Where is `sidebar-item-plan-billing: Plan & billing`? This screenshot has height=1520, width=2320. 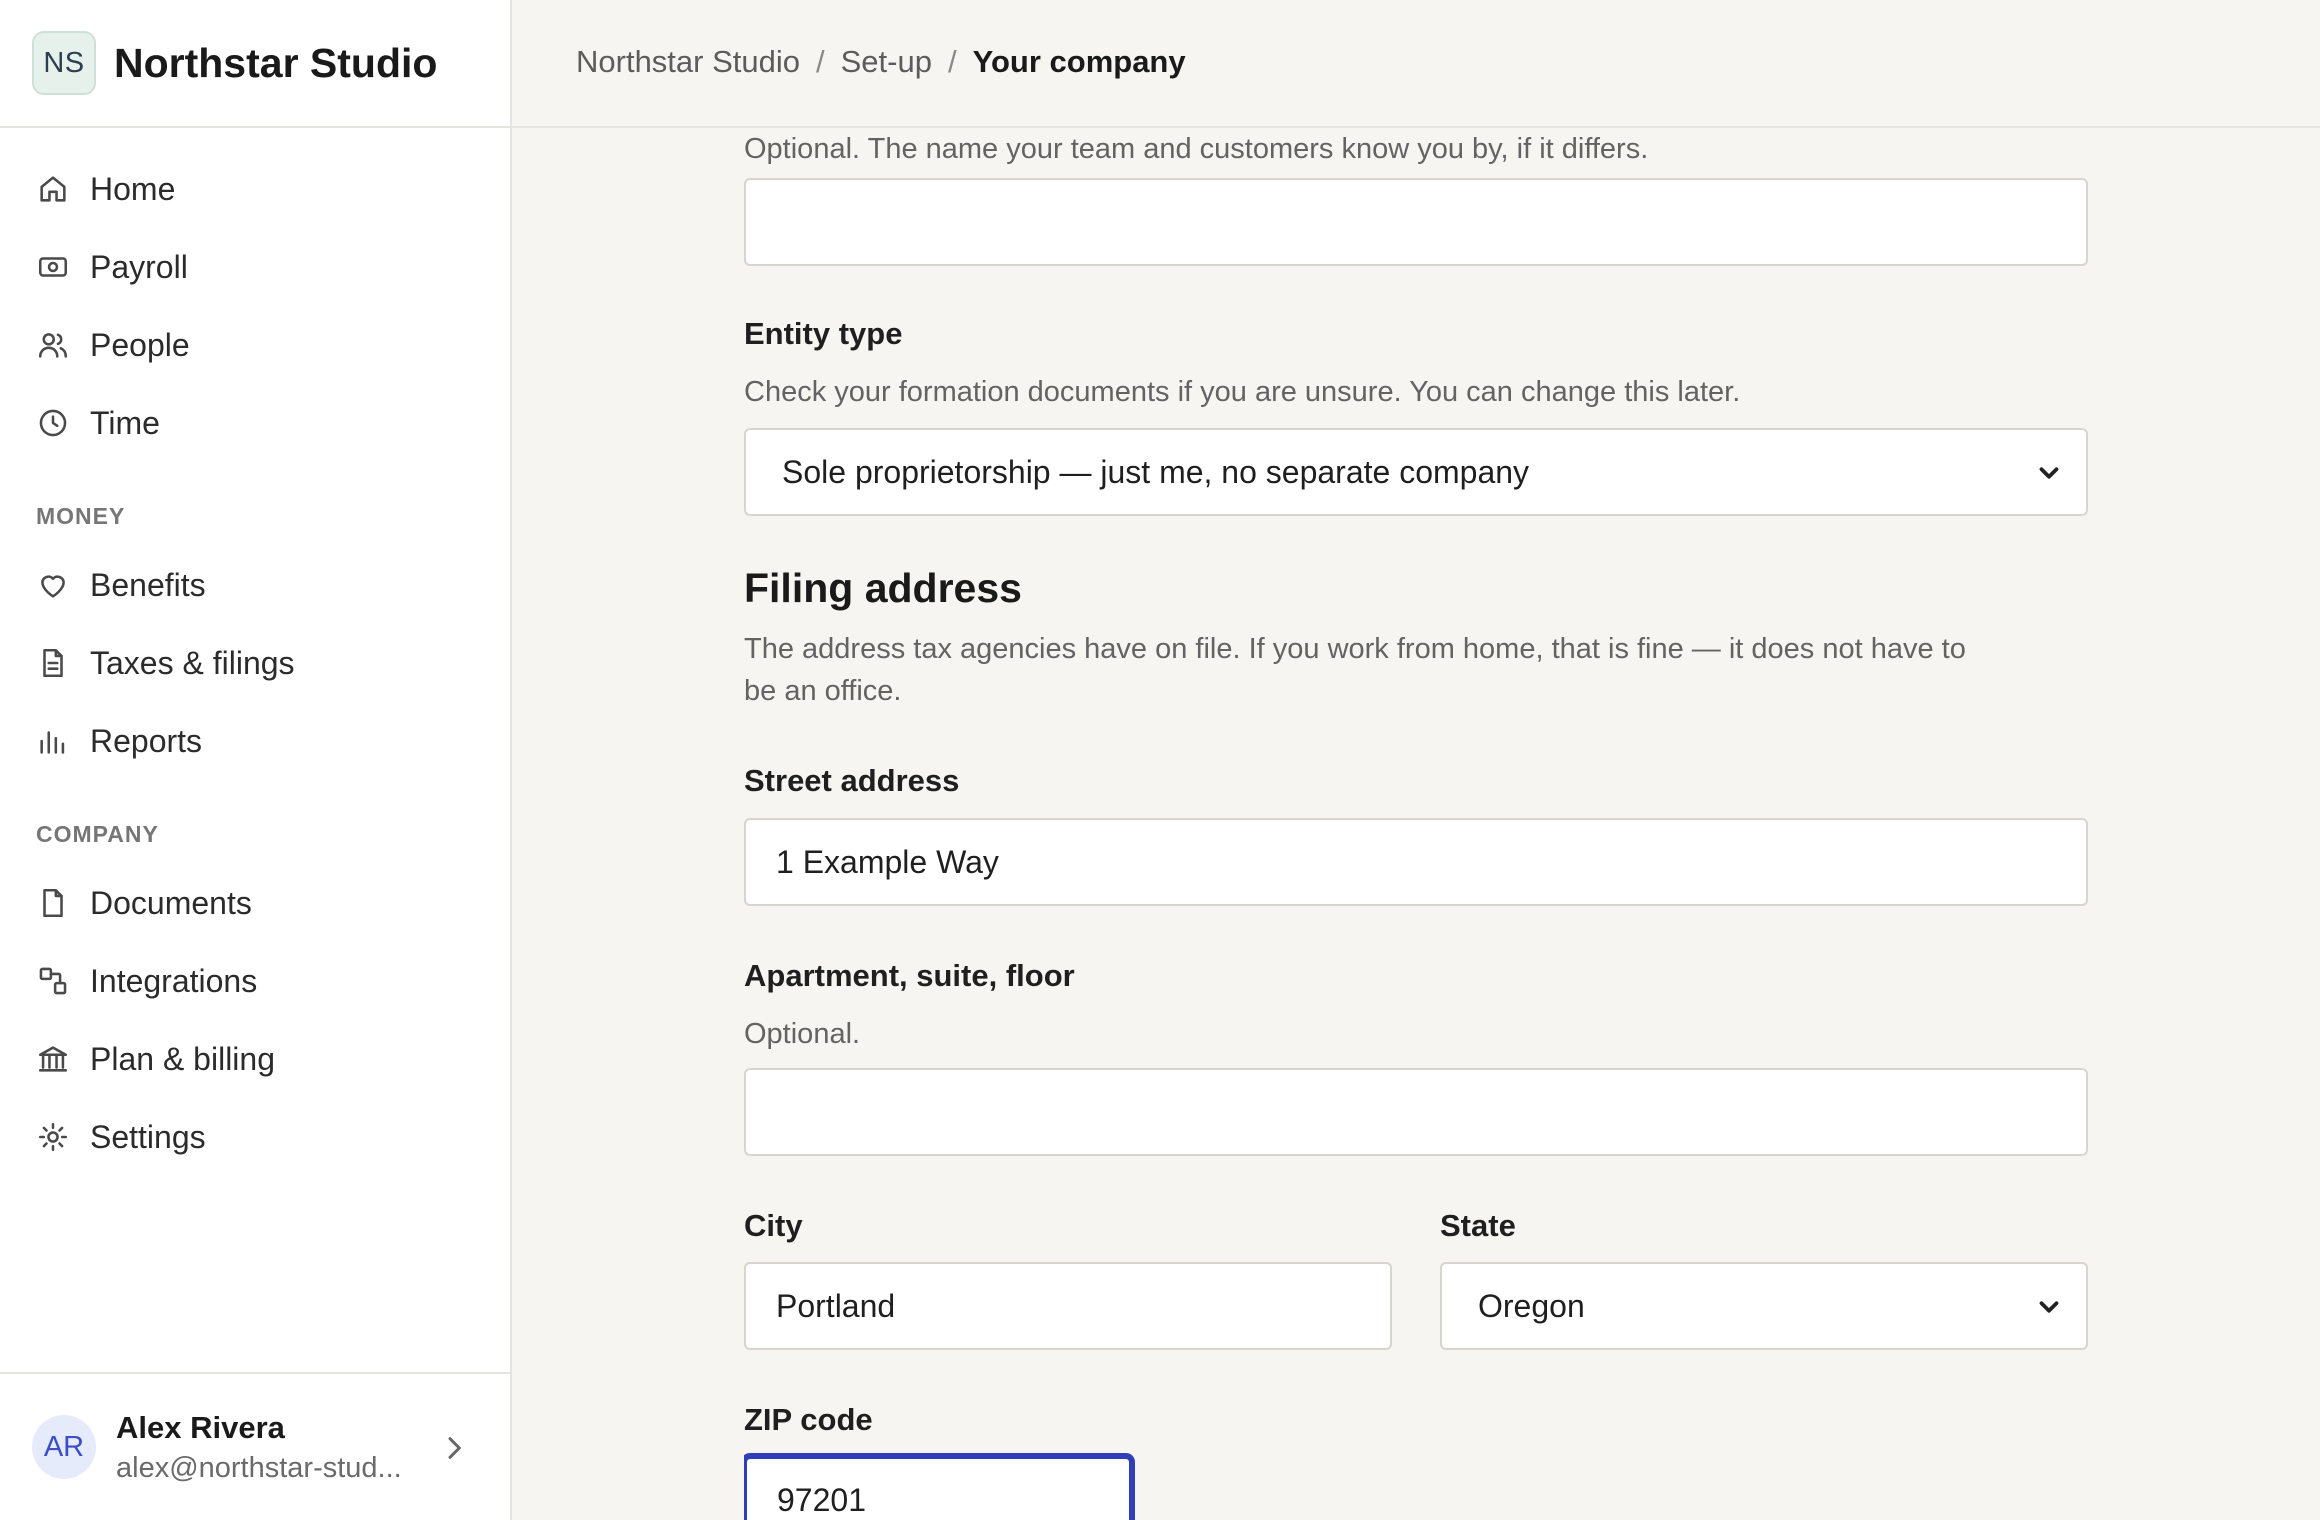
sidebar-item-plan-billing: Plan & billing is located at coordinates (155, 1059).